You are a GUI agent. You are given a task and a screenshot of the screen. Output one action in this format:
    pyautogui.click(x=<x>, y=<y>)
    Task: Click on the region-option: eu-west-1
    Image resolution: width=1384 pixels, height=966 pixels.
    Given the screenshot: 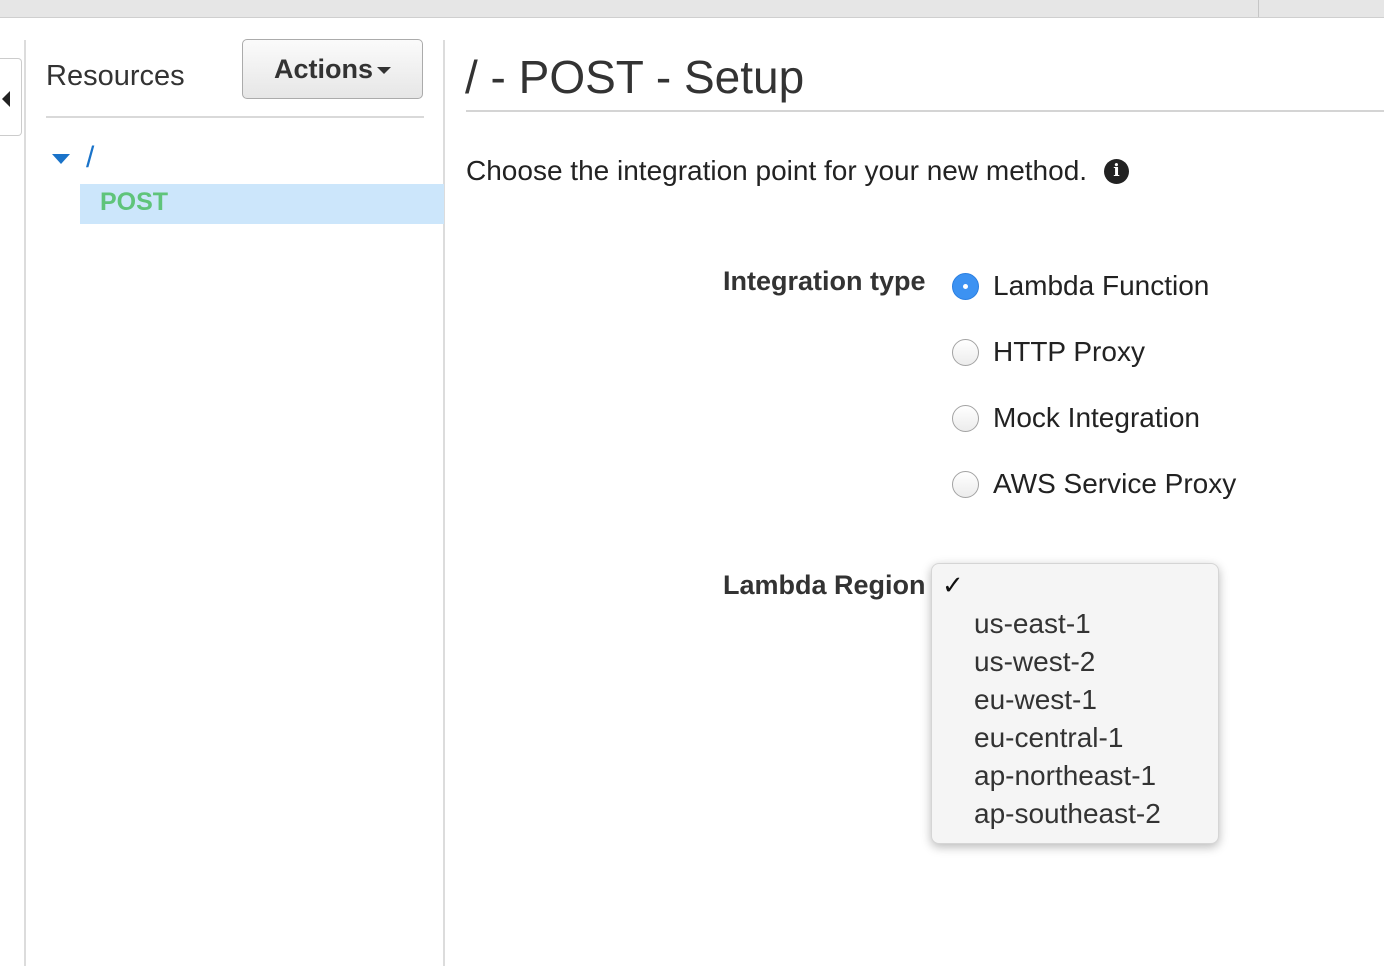 What is the action you would take?
    pyautogui.click(x=1067, y=703)
    